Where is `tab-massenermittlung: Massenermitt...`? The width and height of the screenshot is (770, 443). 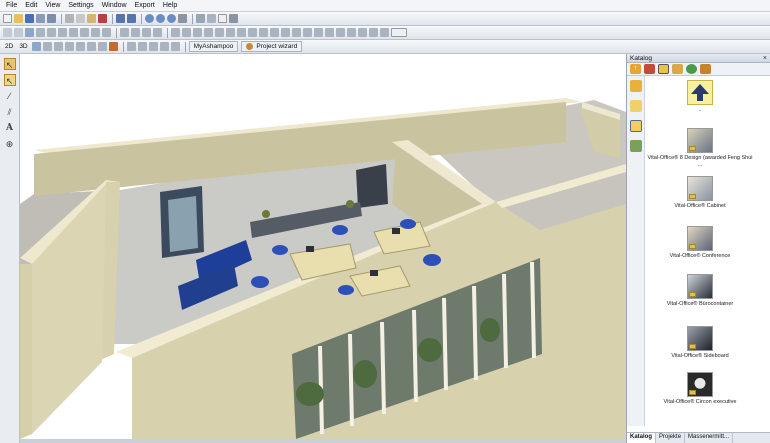 tab-massenermittlung: Massenermitt... is located at coordinates (709, 438).